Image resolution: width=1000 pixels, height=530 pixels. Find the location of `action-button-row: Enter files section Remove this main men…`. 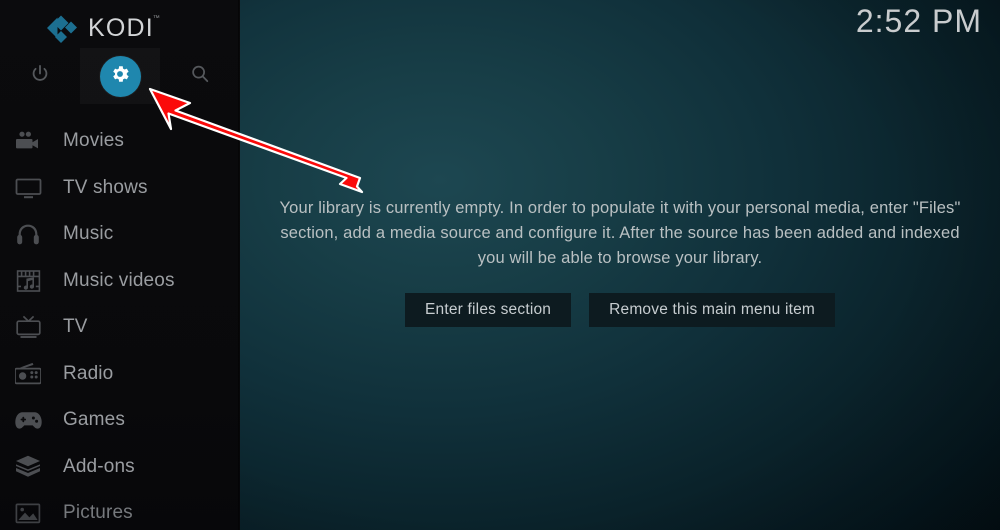

action-button-row: Enter files section Remove this main men… is located at coordinates (620, 309).